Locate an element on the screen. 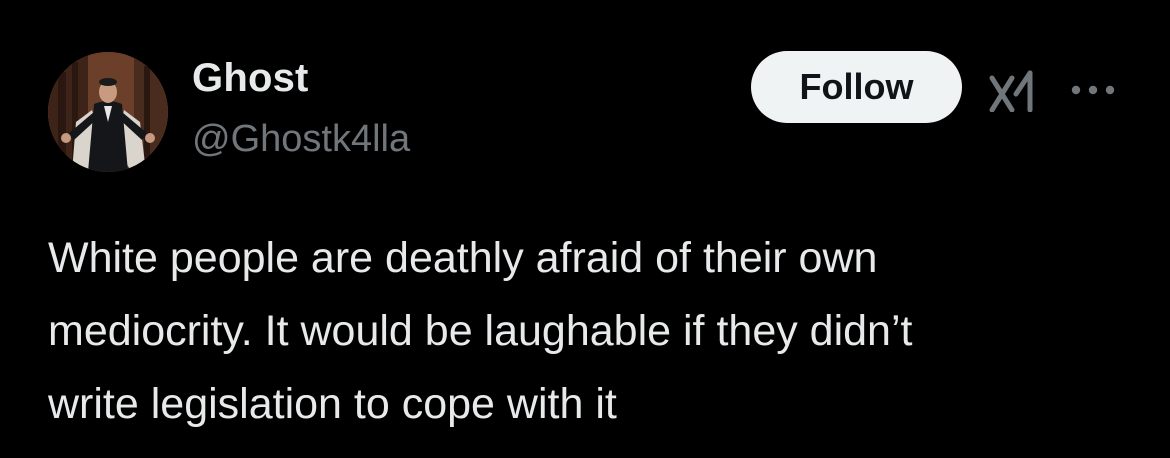 This screenshot has width=1170, height=458. more-dots-icon is located at coordinates (1093, 90).